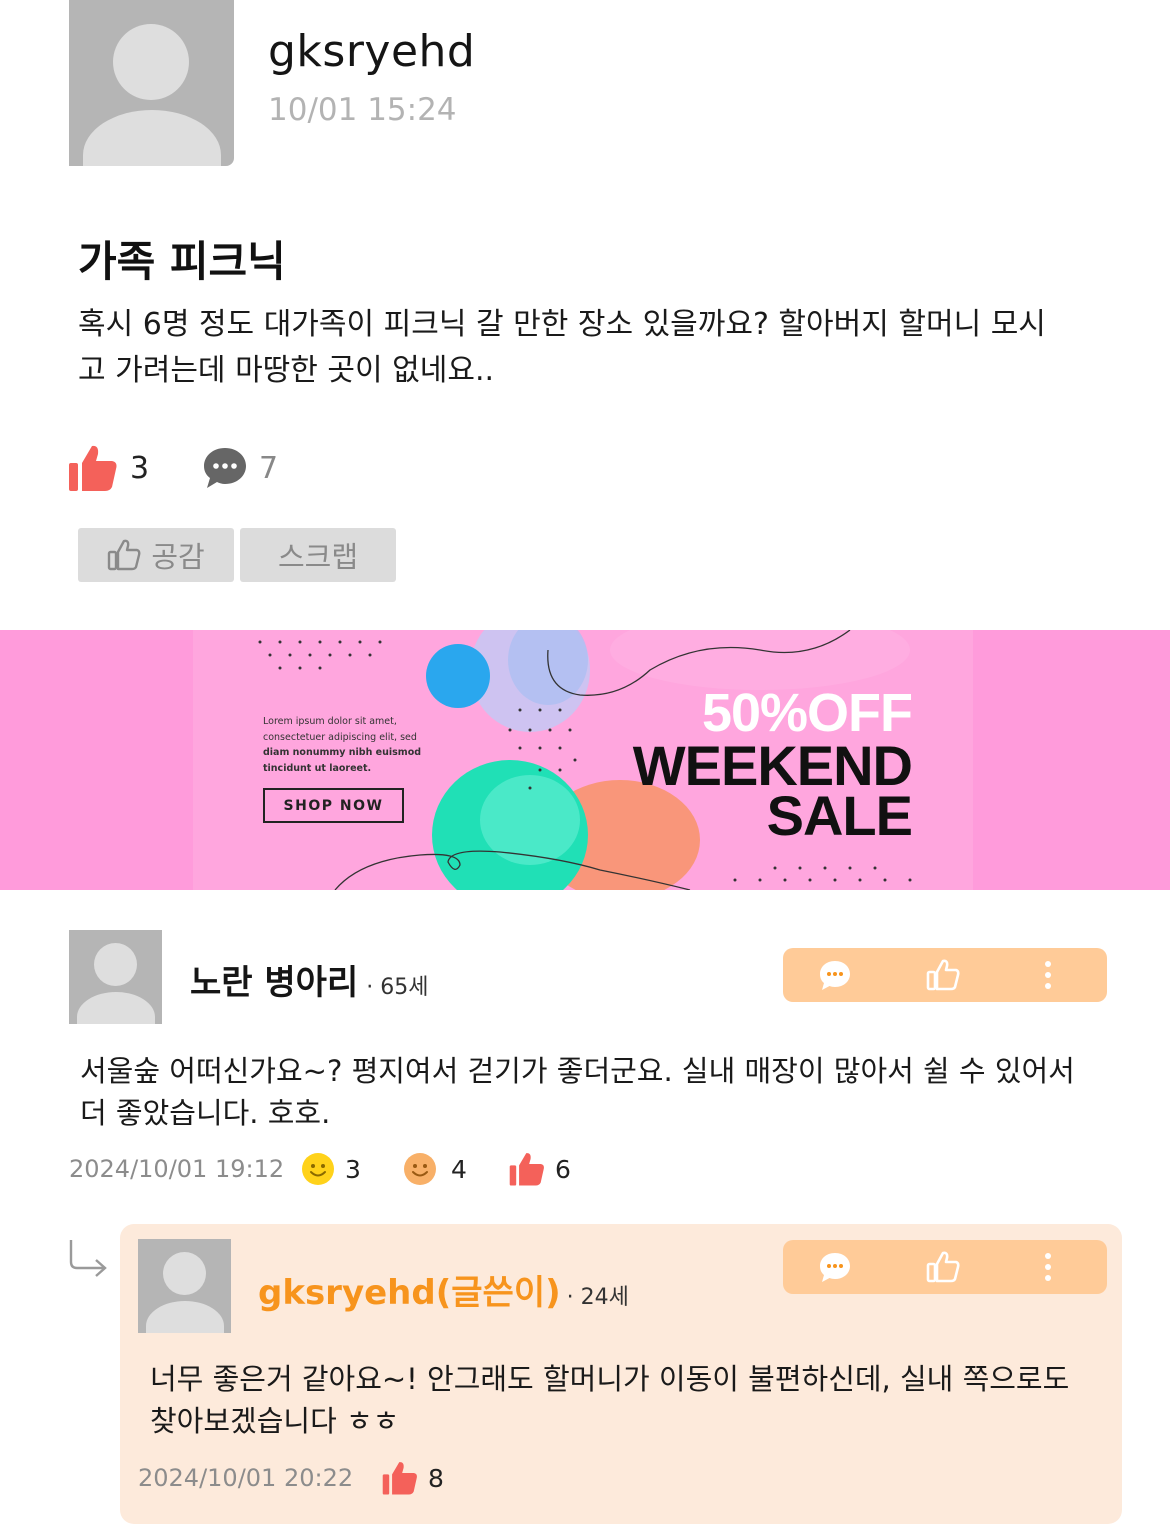 This screenshot has width=1170, height=1524. What do you see at coordinates (205, 1113) in the screenshot?
I see `comment-text-line: 더 좋았습니다. 호호.` at bounding box center [205, 1113].